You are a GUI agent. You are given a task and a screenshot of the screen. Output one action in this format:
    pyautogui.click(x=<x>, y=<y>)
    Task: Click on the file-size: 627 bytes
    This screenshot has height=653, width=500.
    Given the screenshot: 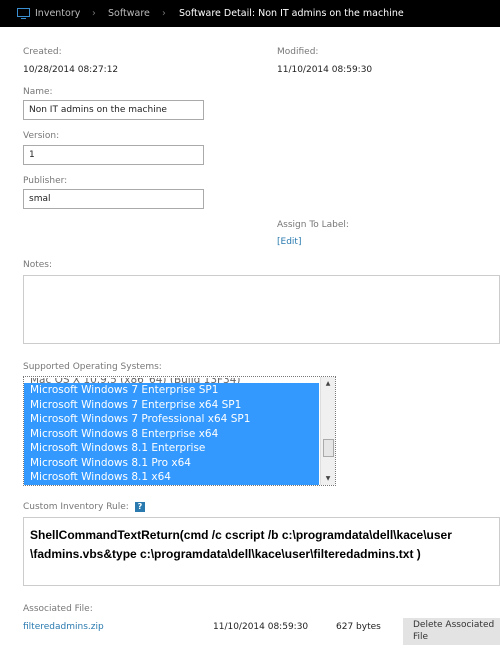 What is the action you would take?
    pyautogui.click(x=358, y=627)
    